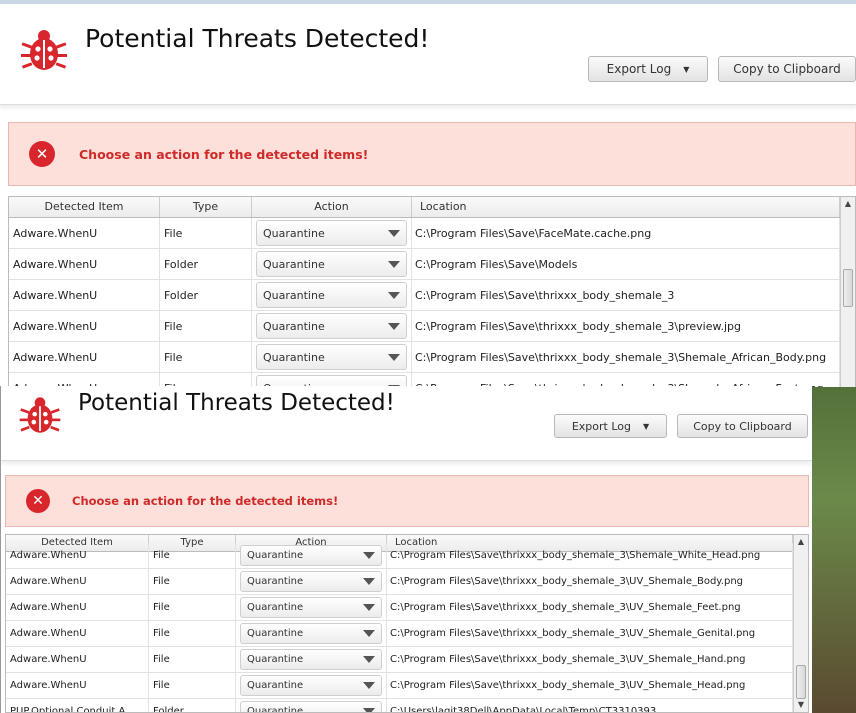  Describe the element at coordinates (639, 69) in the screenshot. I see `export-log-label: Export Log` at that location.